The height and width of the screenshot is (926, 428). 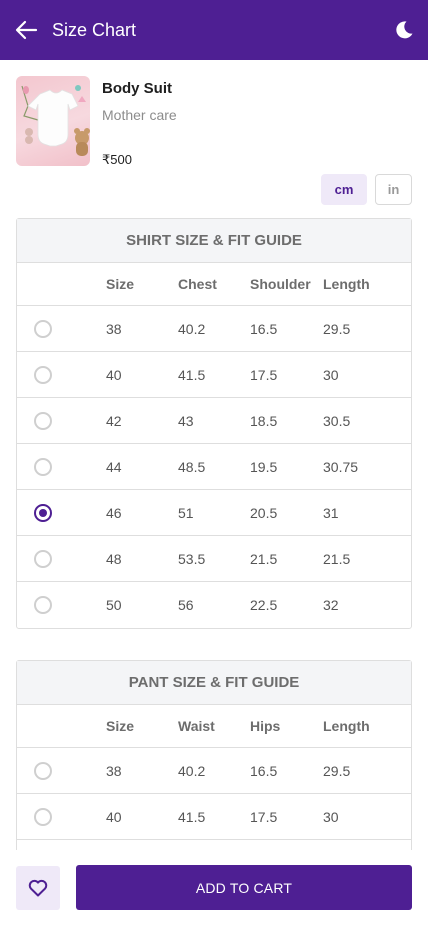 I want to click on shirt-table-header: Size Chest Shoulder Length, so click(x=214, y=284).